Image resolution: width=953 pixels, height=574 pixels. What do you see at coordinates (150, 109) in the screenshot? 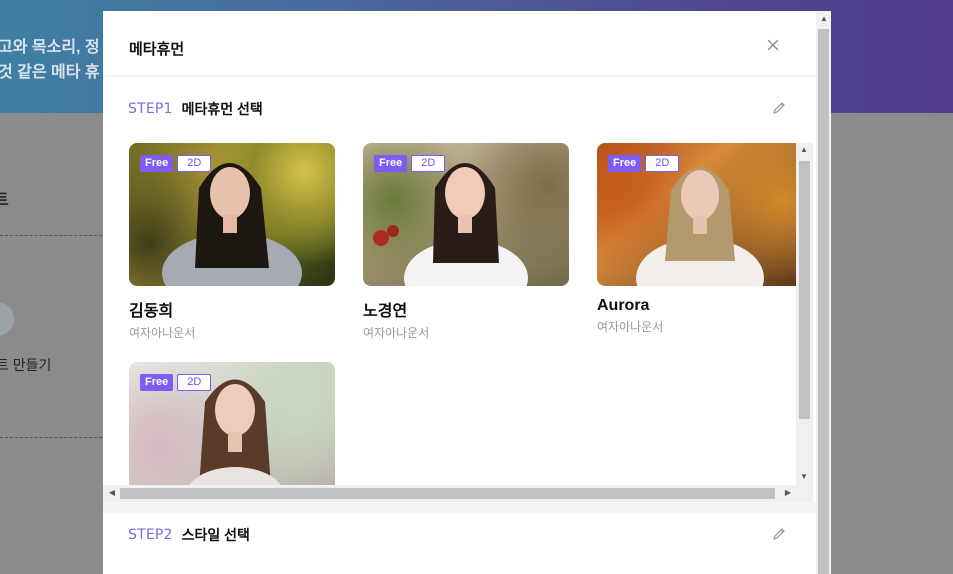
I see `step1-number: STEP1` at bounding box center [150, 109].